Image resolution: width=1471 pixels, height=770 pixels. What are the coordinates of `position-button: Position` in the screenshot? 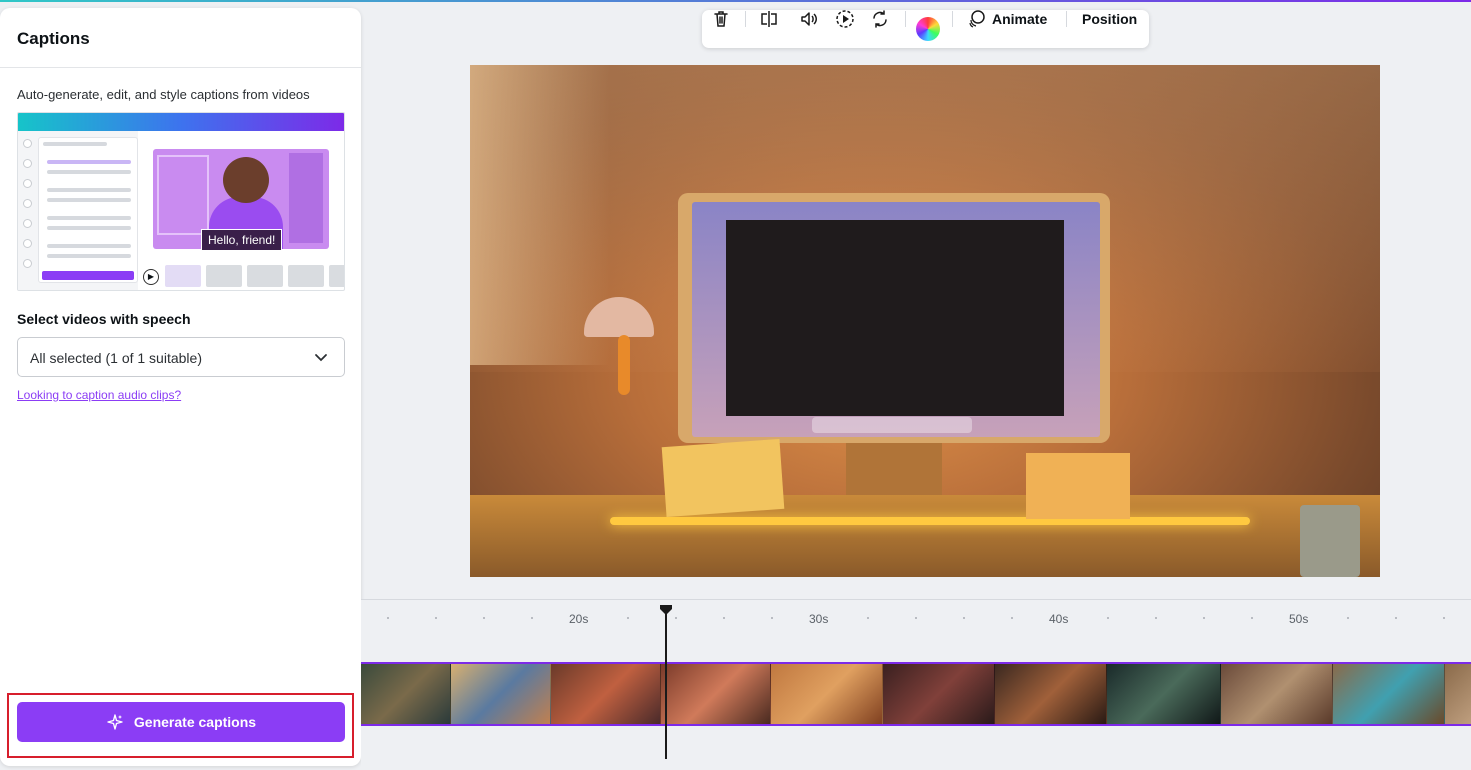 It's located at (1109, 19).